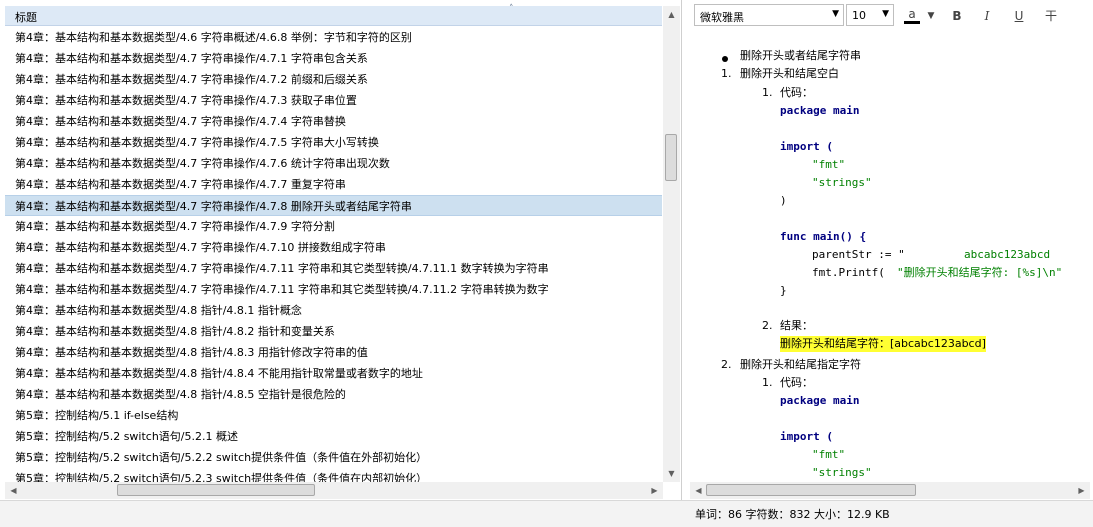 Image resolution: width=1093 pixels, height=527 pixels. I want to click on editor-horizontal-scrollbar: ◀ ▶, so click(890, 490).